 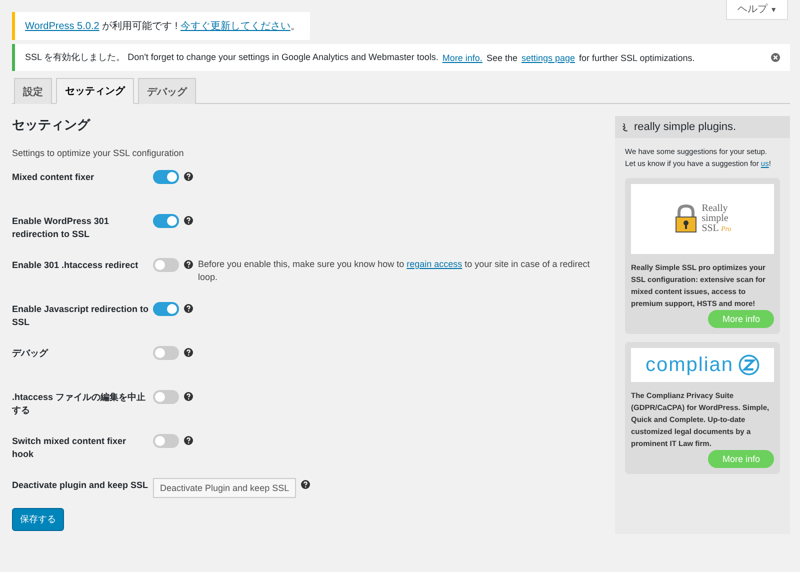 What do you see at coordinates (98, 153) in the screenshot?
I see `section-description: Settings to optimize your SSL configuration` at bounding box center [98, 153].